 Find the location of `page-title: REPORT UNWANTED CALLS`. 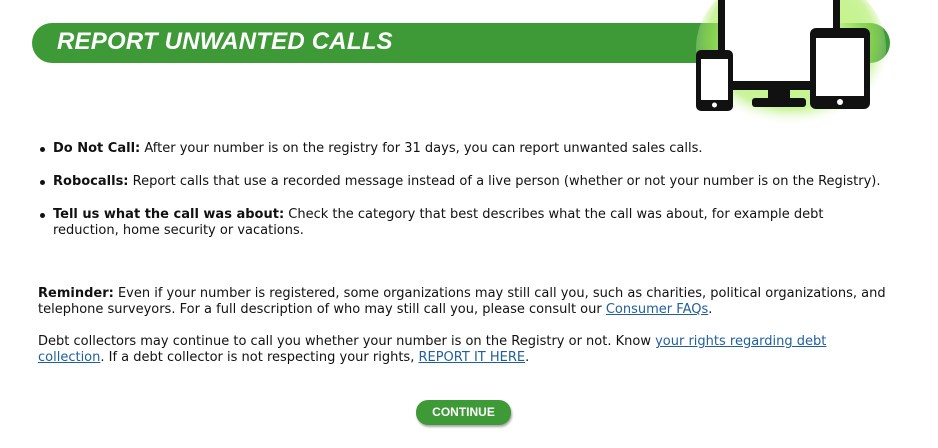

page-title: REPORT UNWANTED CALLS is located at coordinates (225, 41).